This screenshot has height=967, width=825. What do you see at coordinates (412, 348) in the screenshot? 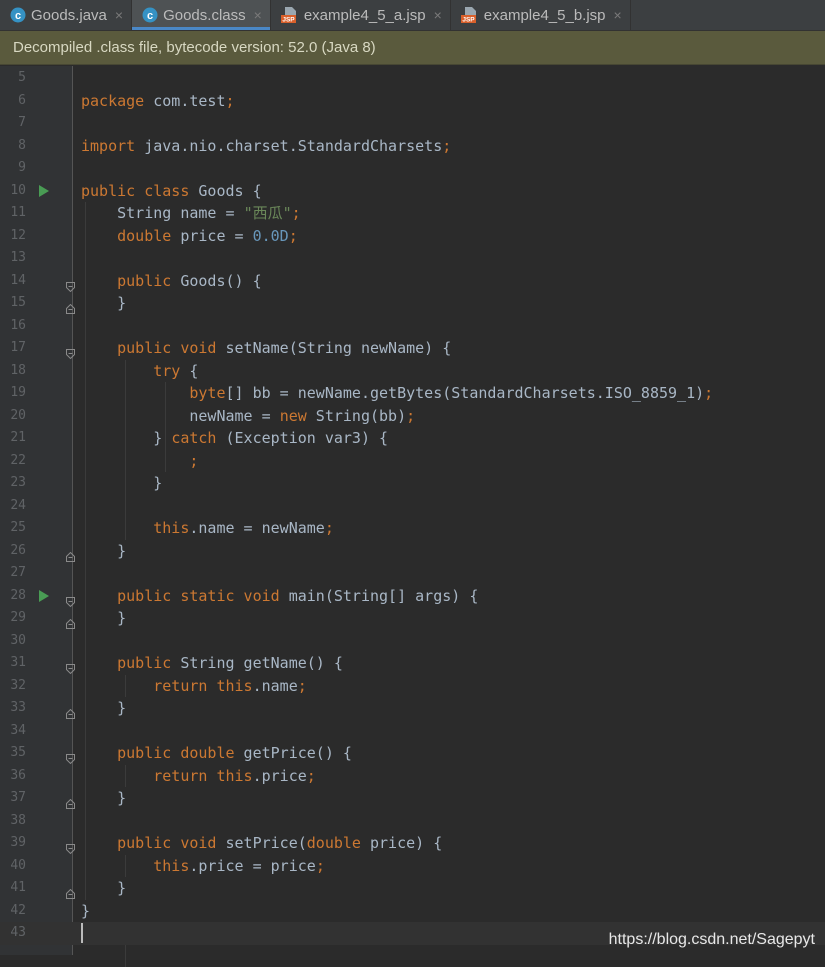
I see `code-line: 17 public void setName(String newName) {` at bounding box center [412, 348].